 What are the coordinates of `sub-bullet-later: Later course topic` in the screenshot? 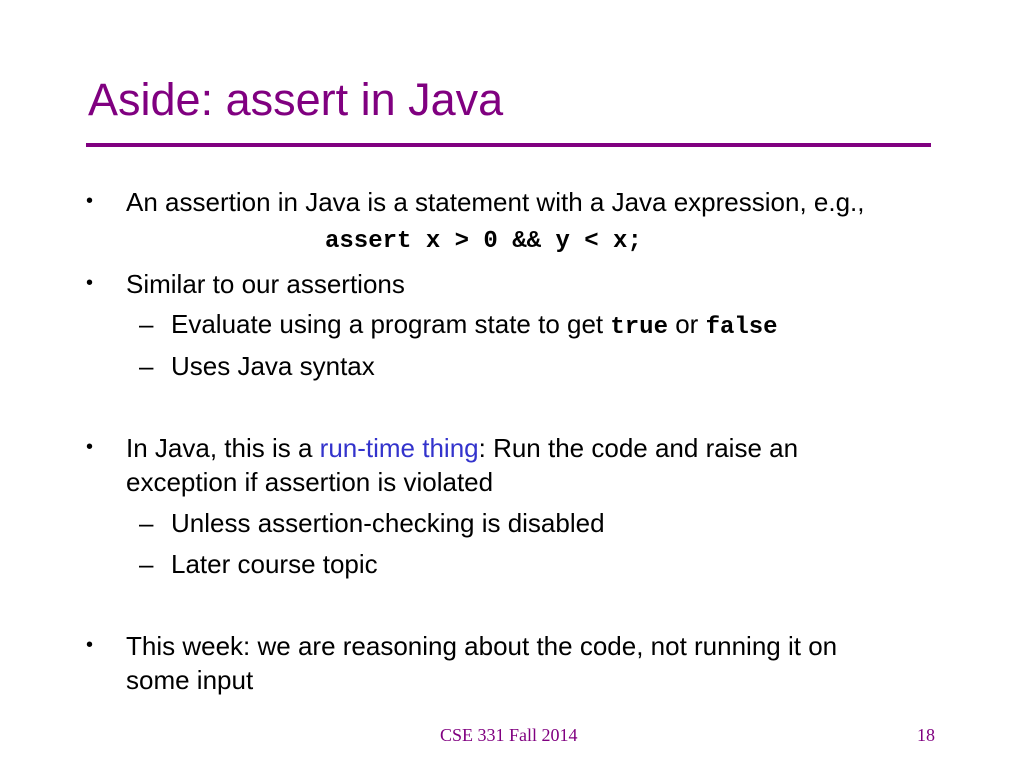 It's located at (274, 564).